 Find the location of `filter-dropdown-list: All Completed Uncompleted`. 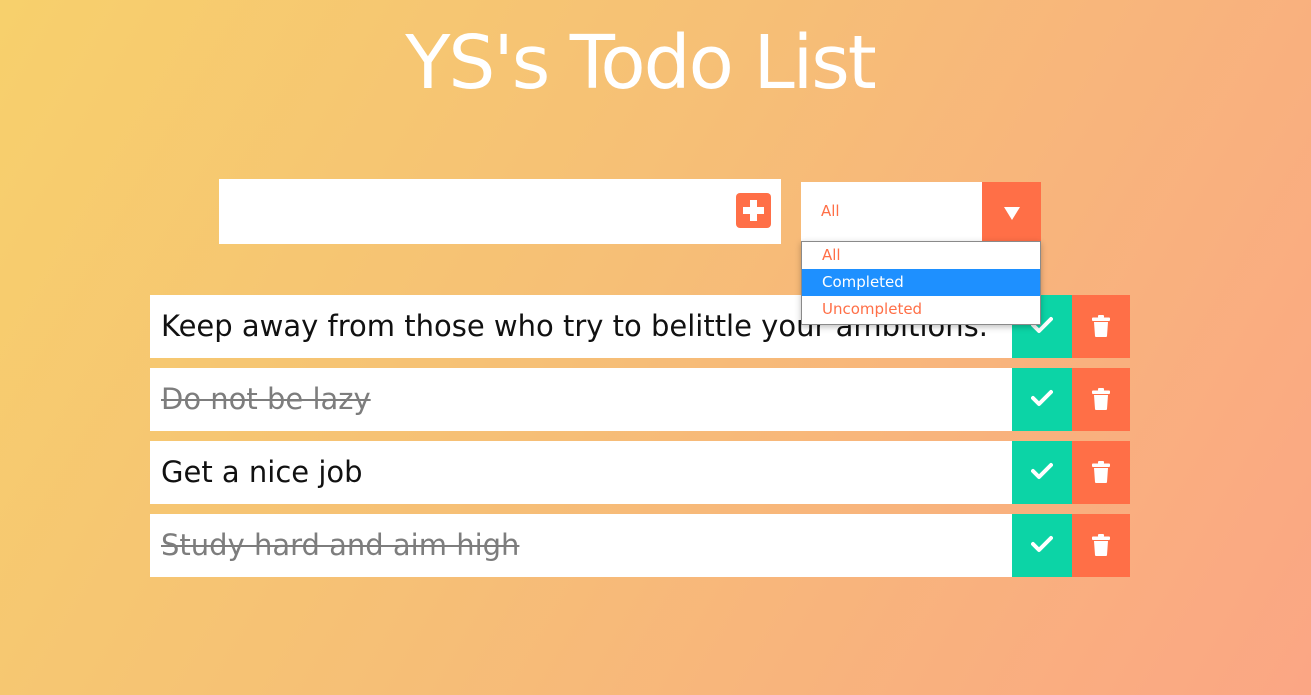

filter-dropdown-list: All Completed Uncompleted is located at coordinates (921, 283).